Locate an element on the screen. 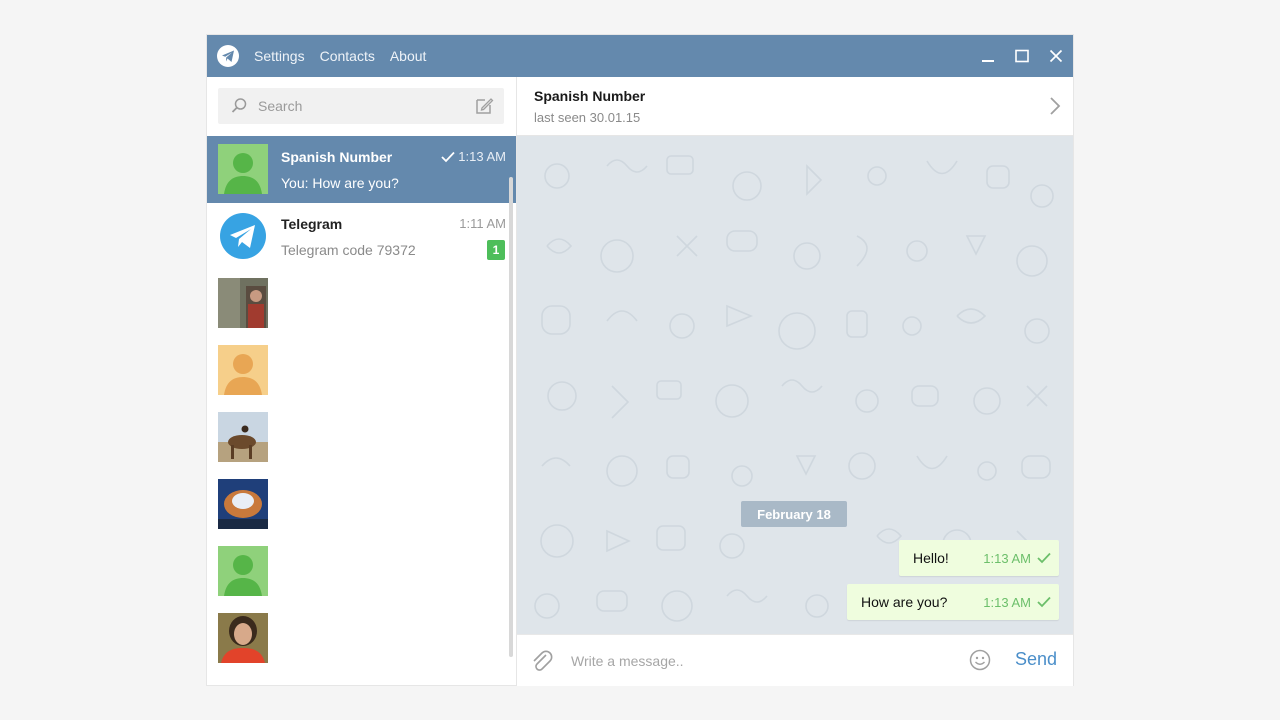 Image resolution: width=1280 pixels, height=720 pixels. emoji-icon is located at coordinates (980, 660).